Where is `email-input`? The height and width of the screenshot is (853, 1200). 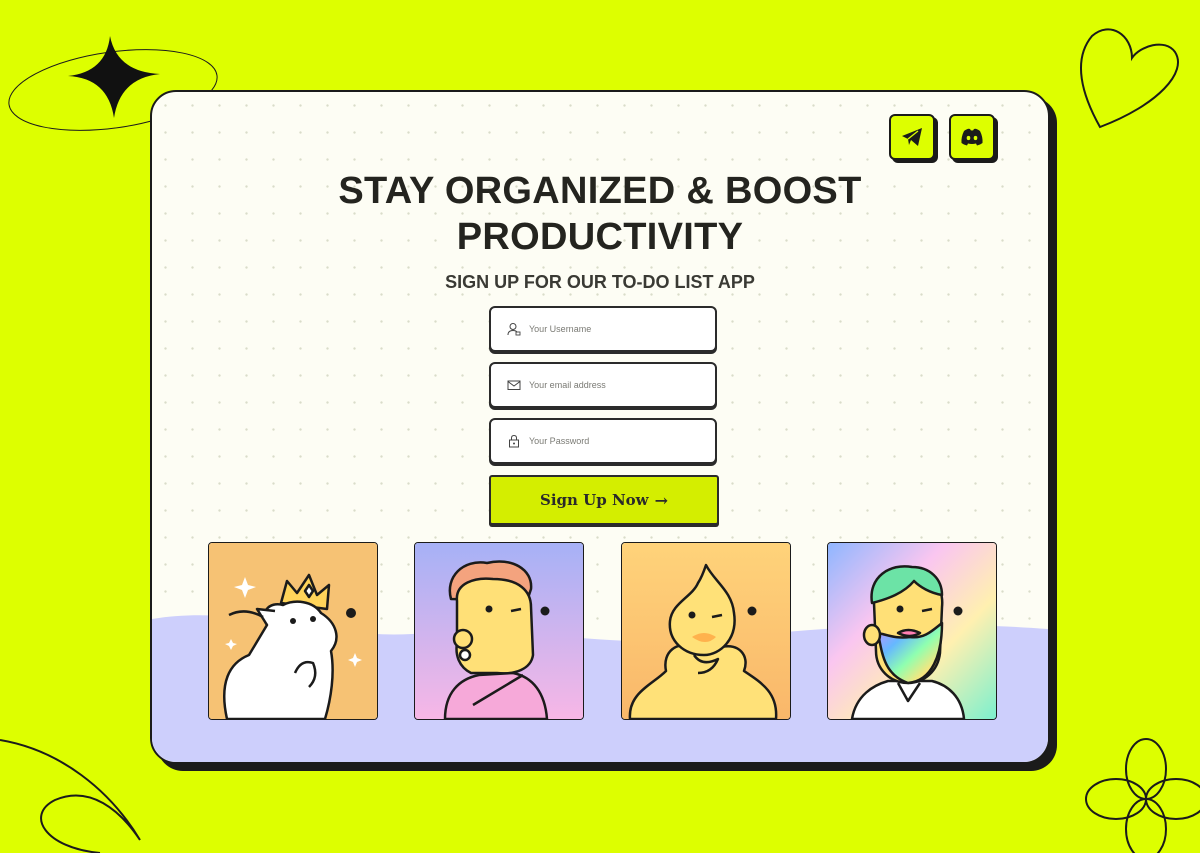 email-input is located at coordinates (619, 385).